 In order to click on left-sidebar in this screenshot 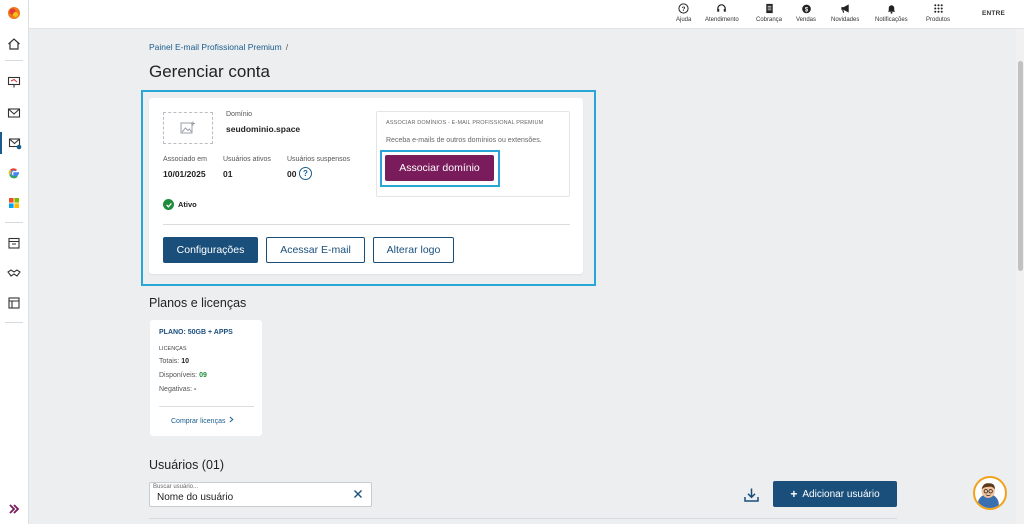, I will do `click(14, 262)`.